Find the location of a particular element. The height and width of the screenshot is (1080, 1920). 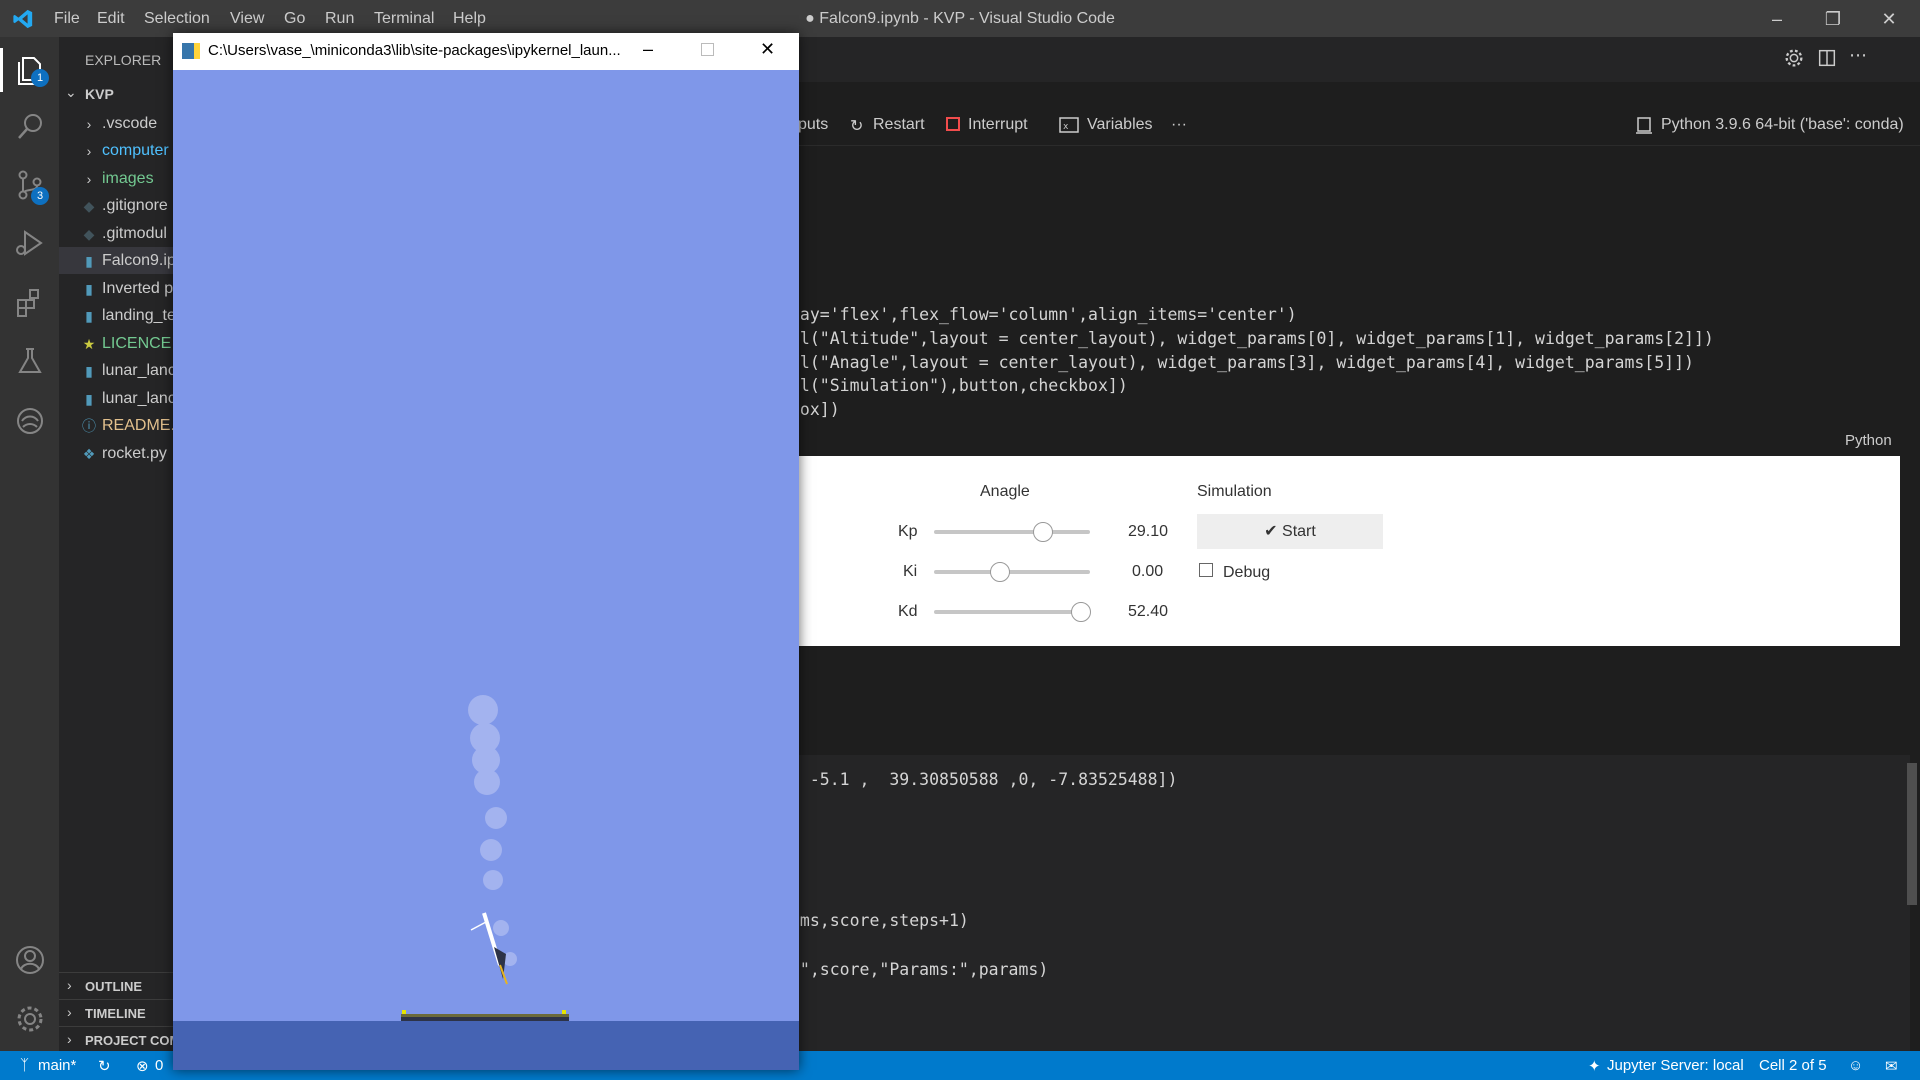

tree-item-vscode: › .vscode is located at coordinates (117, 123).